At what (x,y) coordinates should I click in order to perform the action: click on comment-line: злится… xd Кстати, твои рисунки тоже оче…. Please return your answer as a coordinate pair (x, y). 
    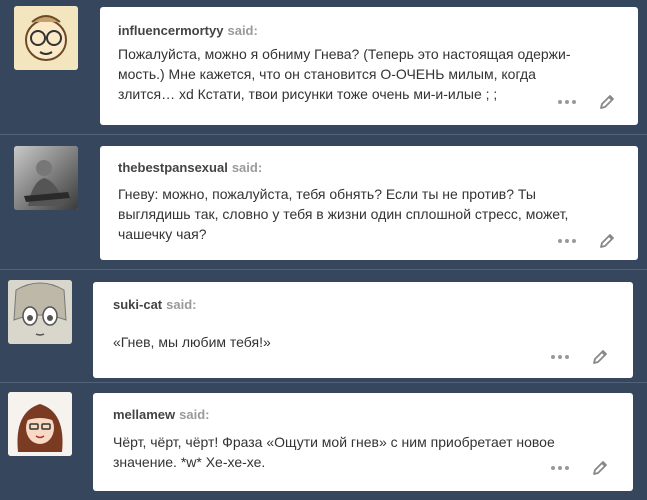
    Looking at the image, I should click on (308, 94).